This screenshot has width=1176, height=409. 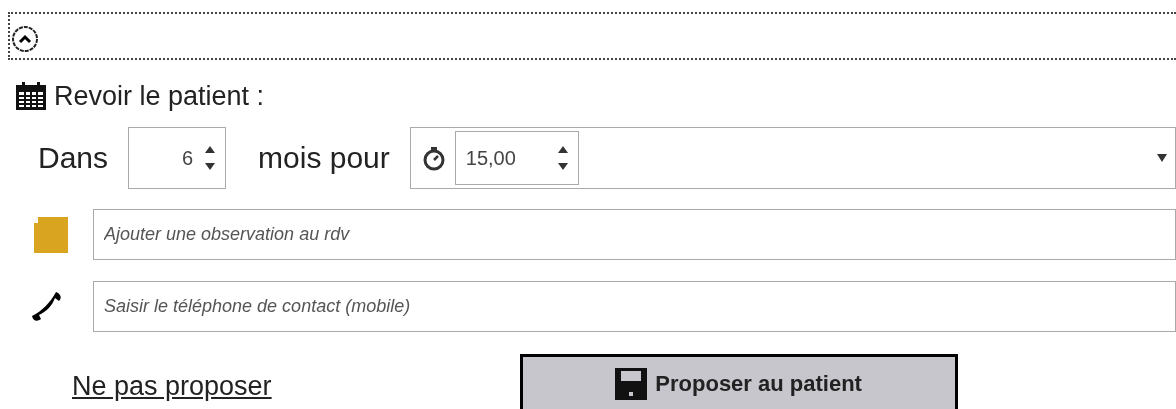 What do you see at coordinates (159, 96) in the screenshot?
I see `section-title: Revoir le patient :` at bounding box center [159, 96].